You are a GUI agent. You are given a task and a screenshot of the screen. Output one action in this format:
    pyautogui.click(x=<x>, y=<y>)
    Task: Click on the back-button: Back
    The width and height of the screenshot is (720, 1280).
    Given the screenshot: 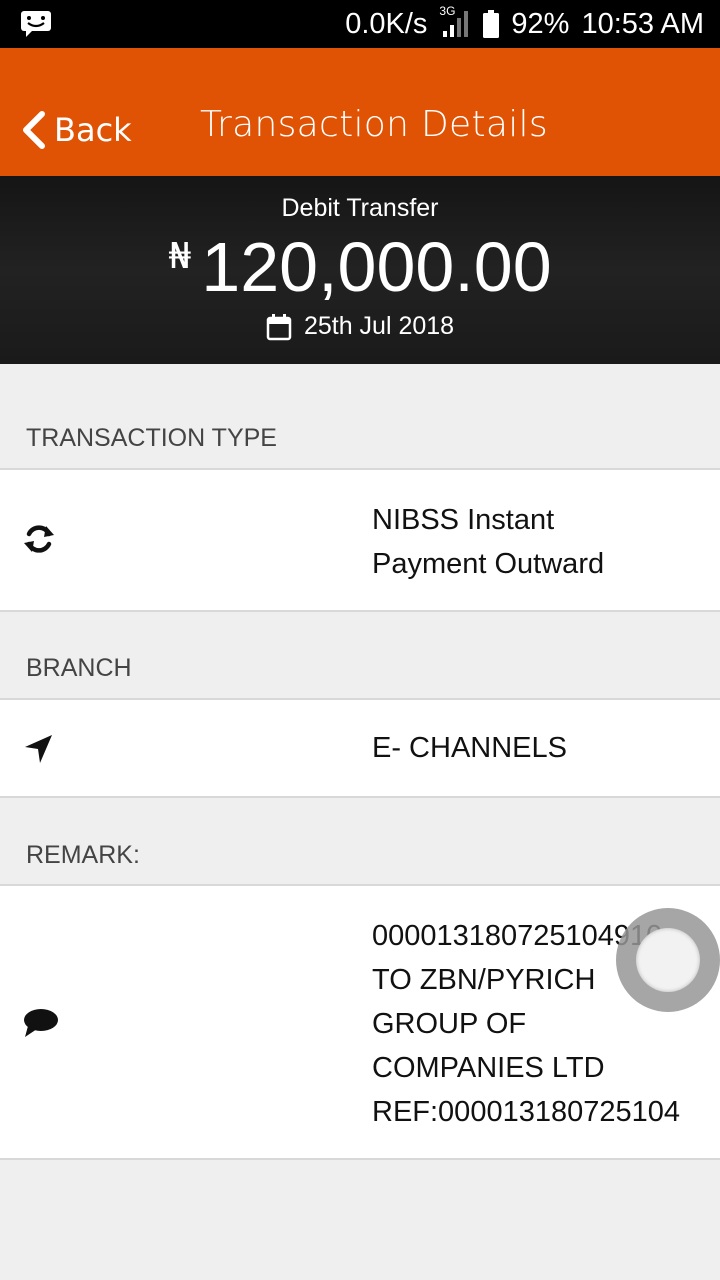 What is the action you would take?
    pyautogui.click(x=76, y=130)
    